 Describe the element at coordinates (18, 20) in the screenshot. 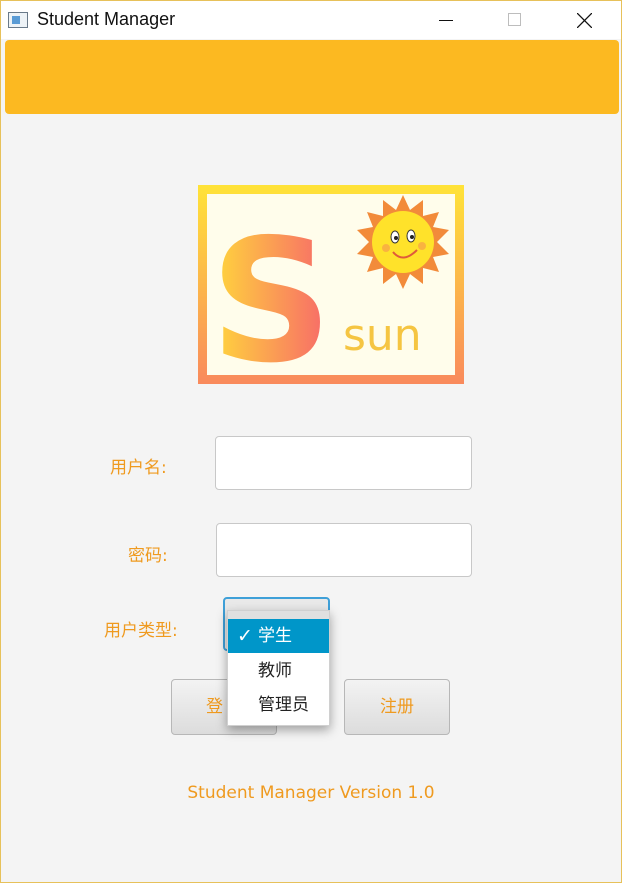

I see `app-icon` at that location.